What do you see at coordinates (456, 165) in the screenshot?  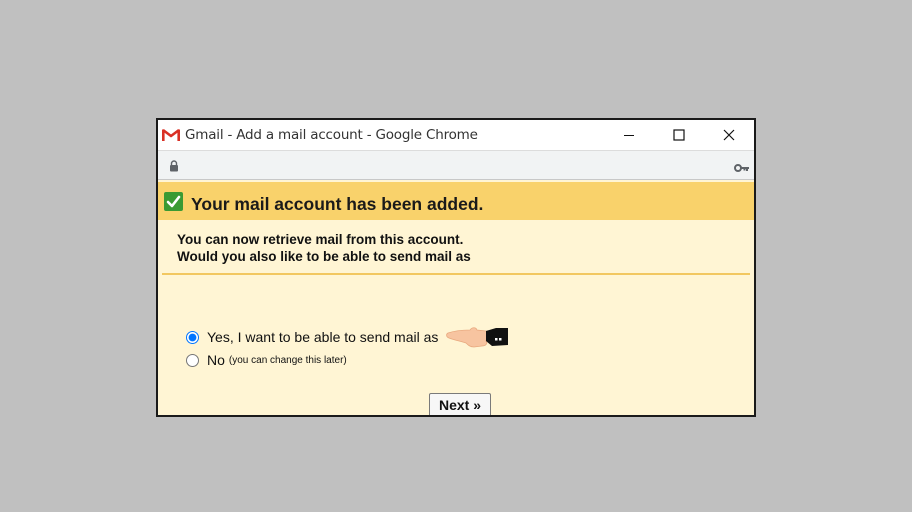 I see `address-bar` at bounding box center [456, 165].